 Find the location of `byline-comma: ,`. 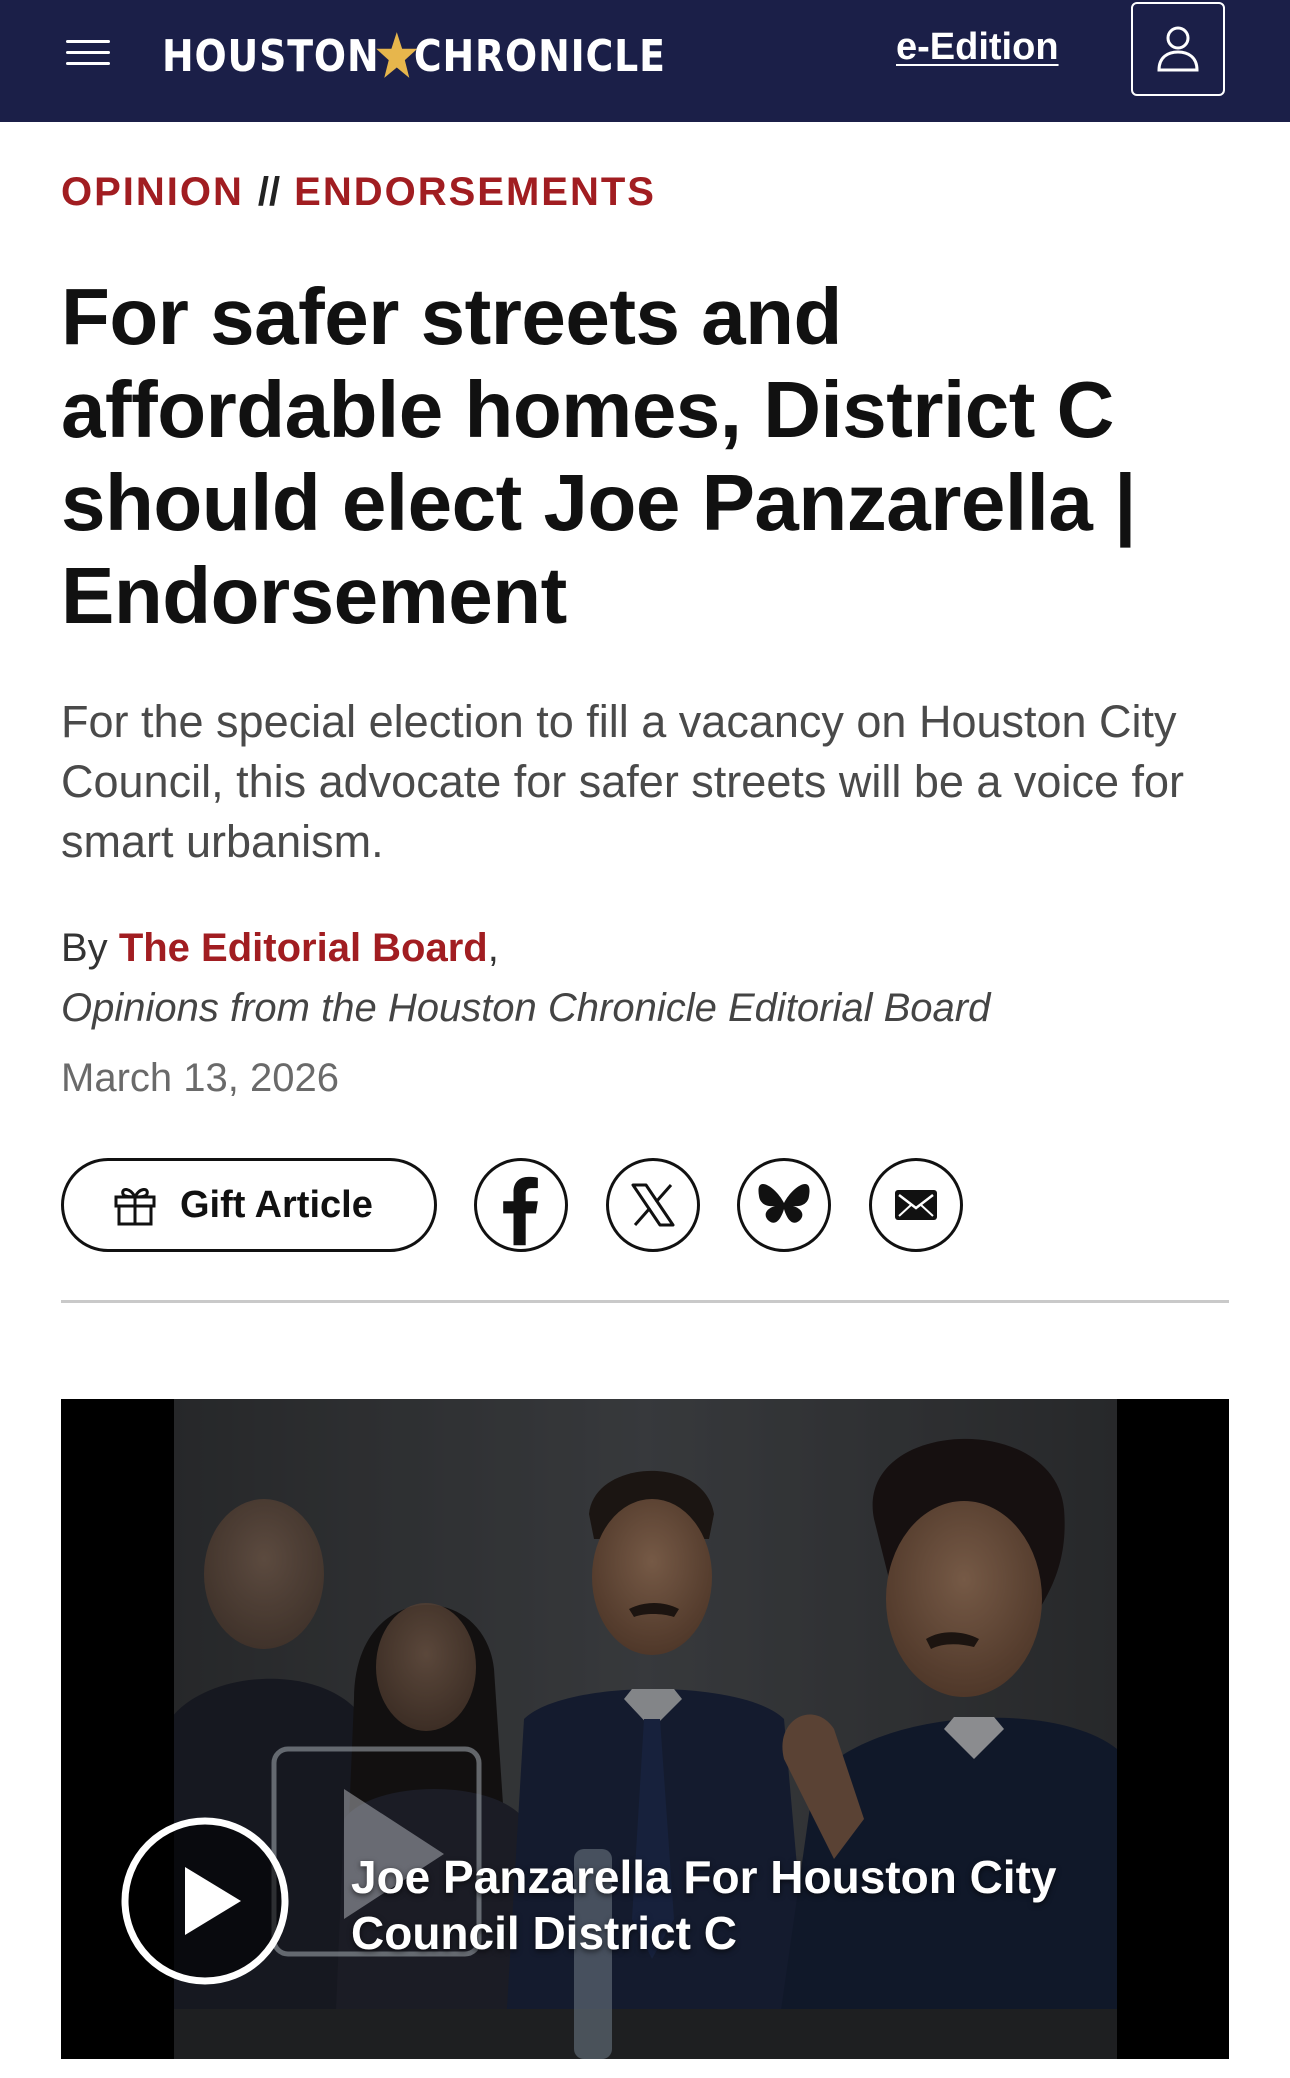

byline-comma: , is located at coordinates (493, 948).